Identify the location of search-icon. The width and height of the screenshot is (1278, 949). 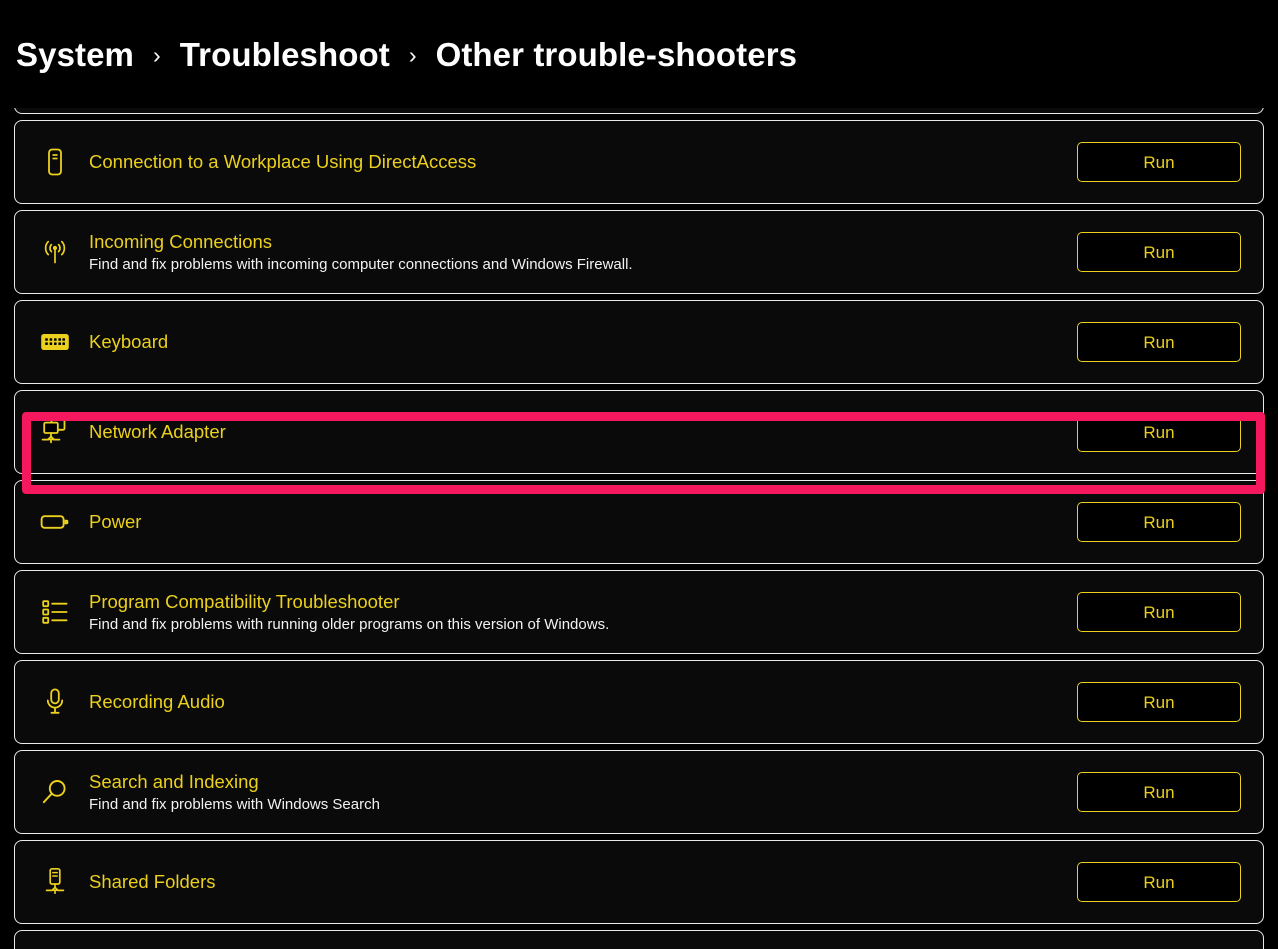
(55, 792).